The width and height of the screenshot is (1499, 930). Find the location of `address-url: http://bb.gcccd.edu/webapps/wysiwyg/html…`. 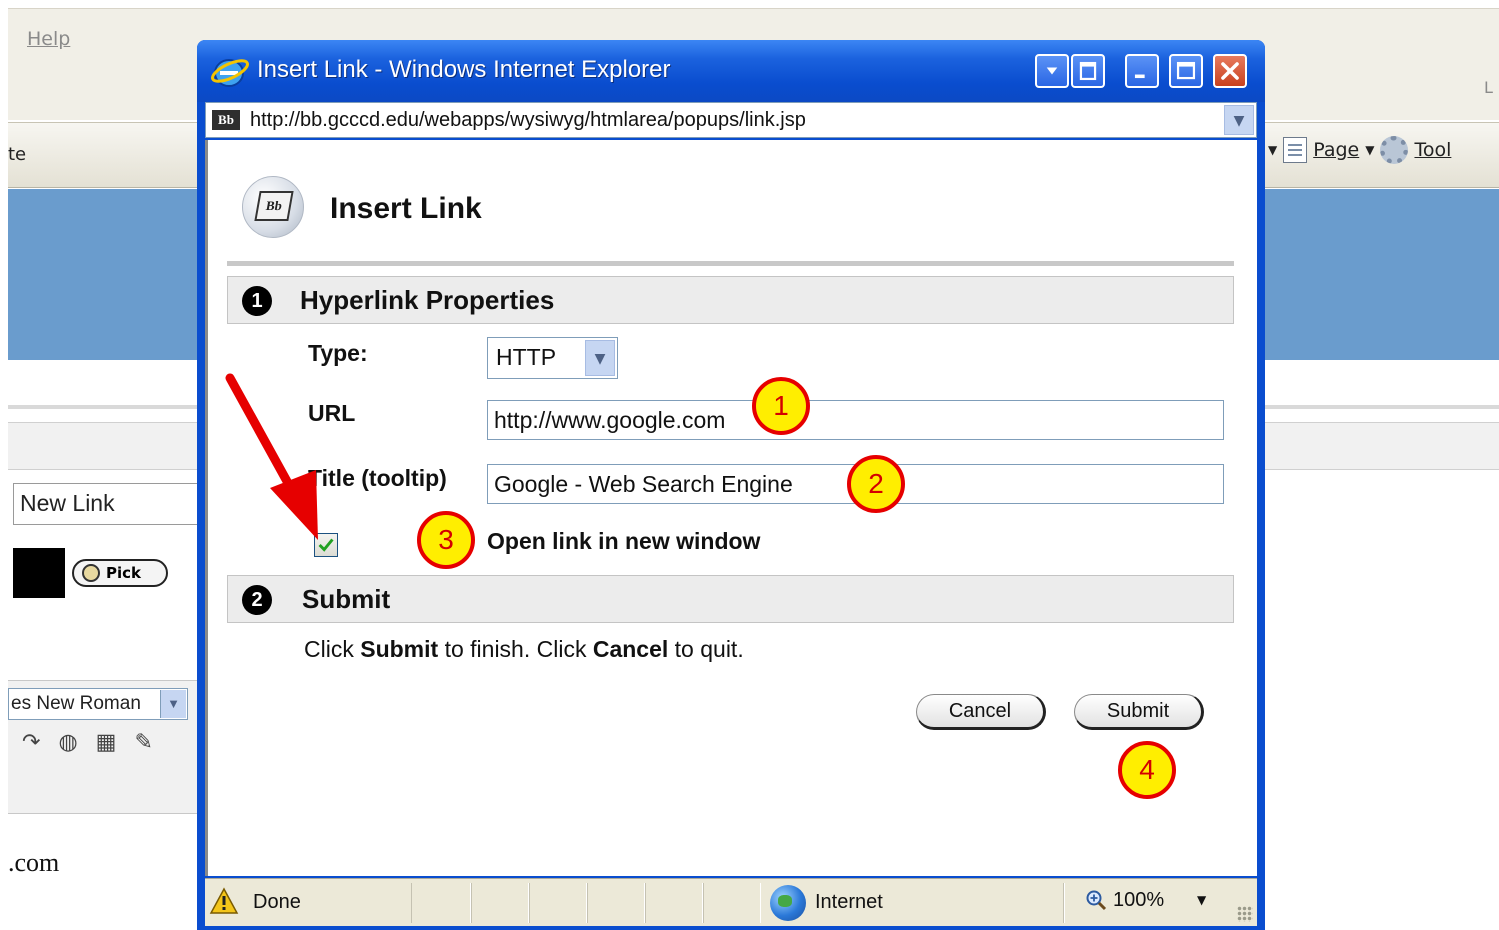

address-url: http://bb.gcccd.edu/webapps/wysiwyg/html… is located at coordinates (528, 120).